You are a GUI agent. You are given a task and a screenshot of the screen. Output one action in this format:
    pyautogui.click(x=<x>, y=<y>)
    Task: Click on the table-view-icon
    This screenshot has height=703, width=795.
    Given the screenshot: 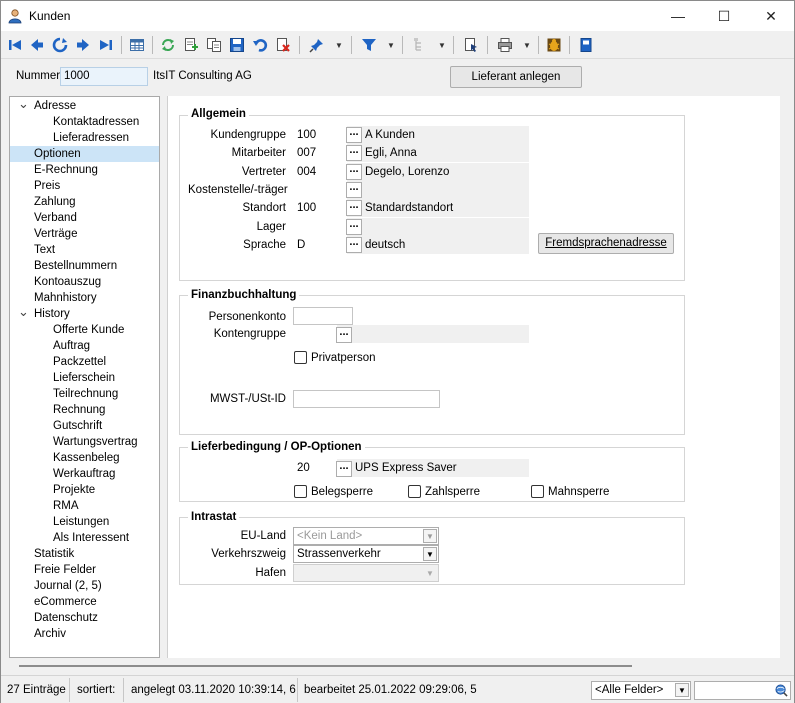 What is the action you would take?
    pyautogui.click(x=137, y=45)
    